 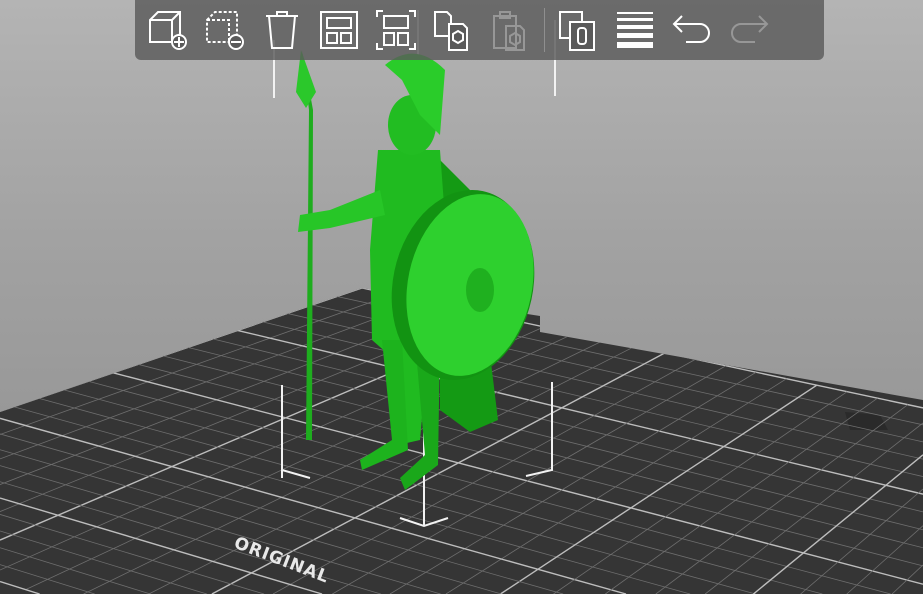 I want to click on delete-object-icon, so click(x=225, y=30).